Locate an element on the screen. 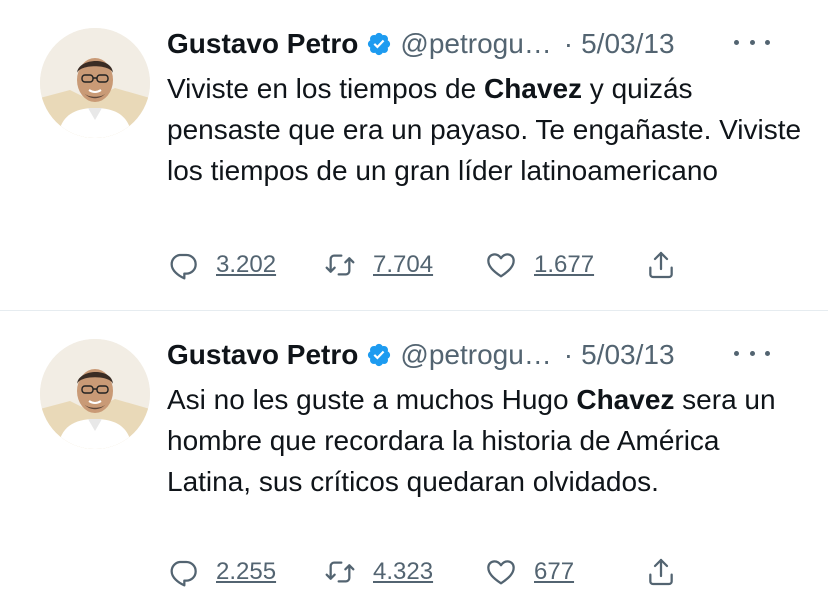 The width and height of the screenshot is (828, 614). retweet-button: 4.323 is located at coordinates (378, 572).